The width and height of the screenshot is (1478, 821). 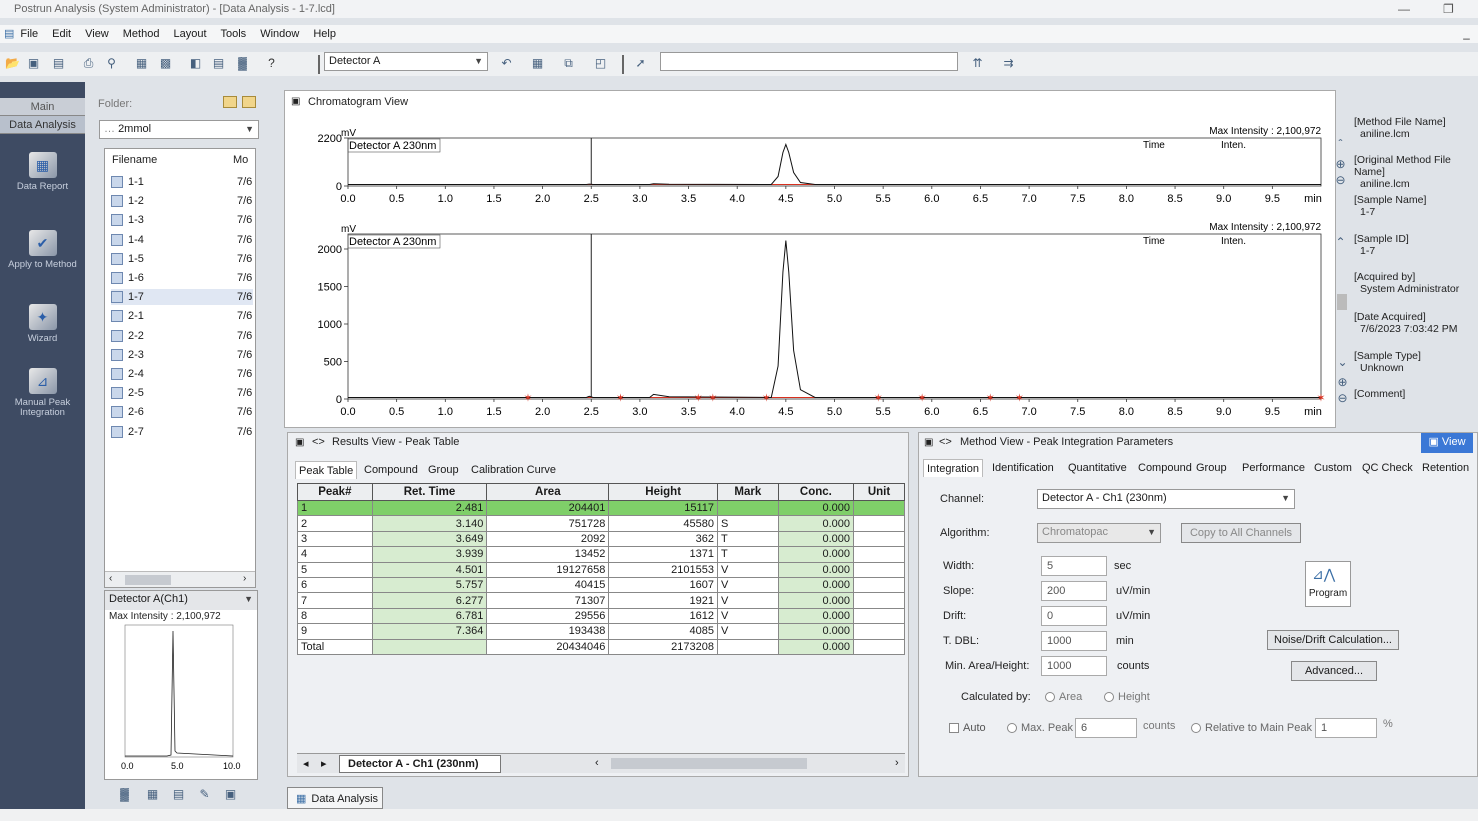 I want to click on height-radio: Height, so click(x=1127, y=697).